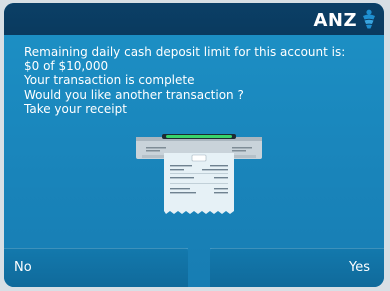 This screenshot has height=291, width=390. I want to click on transaction-complete-text: Your transaction is complete, so click(109, 80).